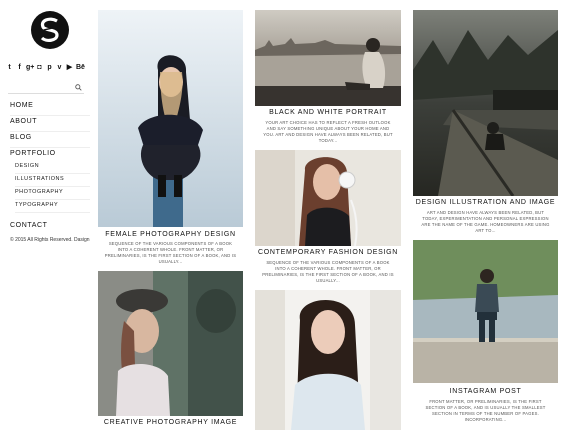  Describe the element at coordinates (19, 68) in the screenshot. I see `facebook-icon: f` at that location.